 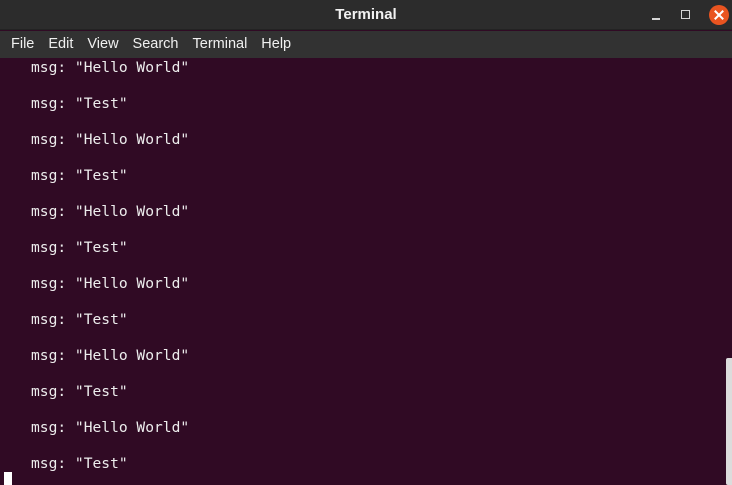 What do you see at coordinates (60, 44) in the screenshot?
I see `menu-edit: Edit` at bounding box center [60, 44].